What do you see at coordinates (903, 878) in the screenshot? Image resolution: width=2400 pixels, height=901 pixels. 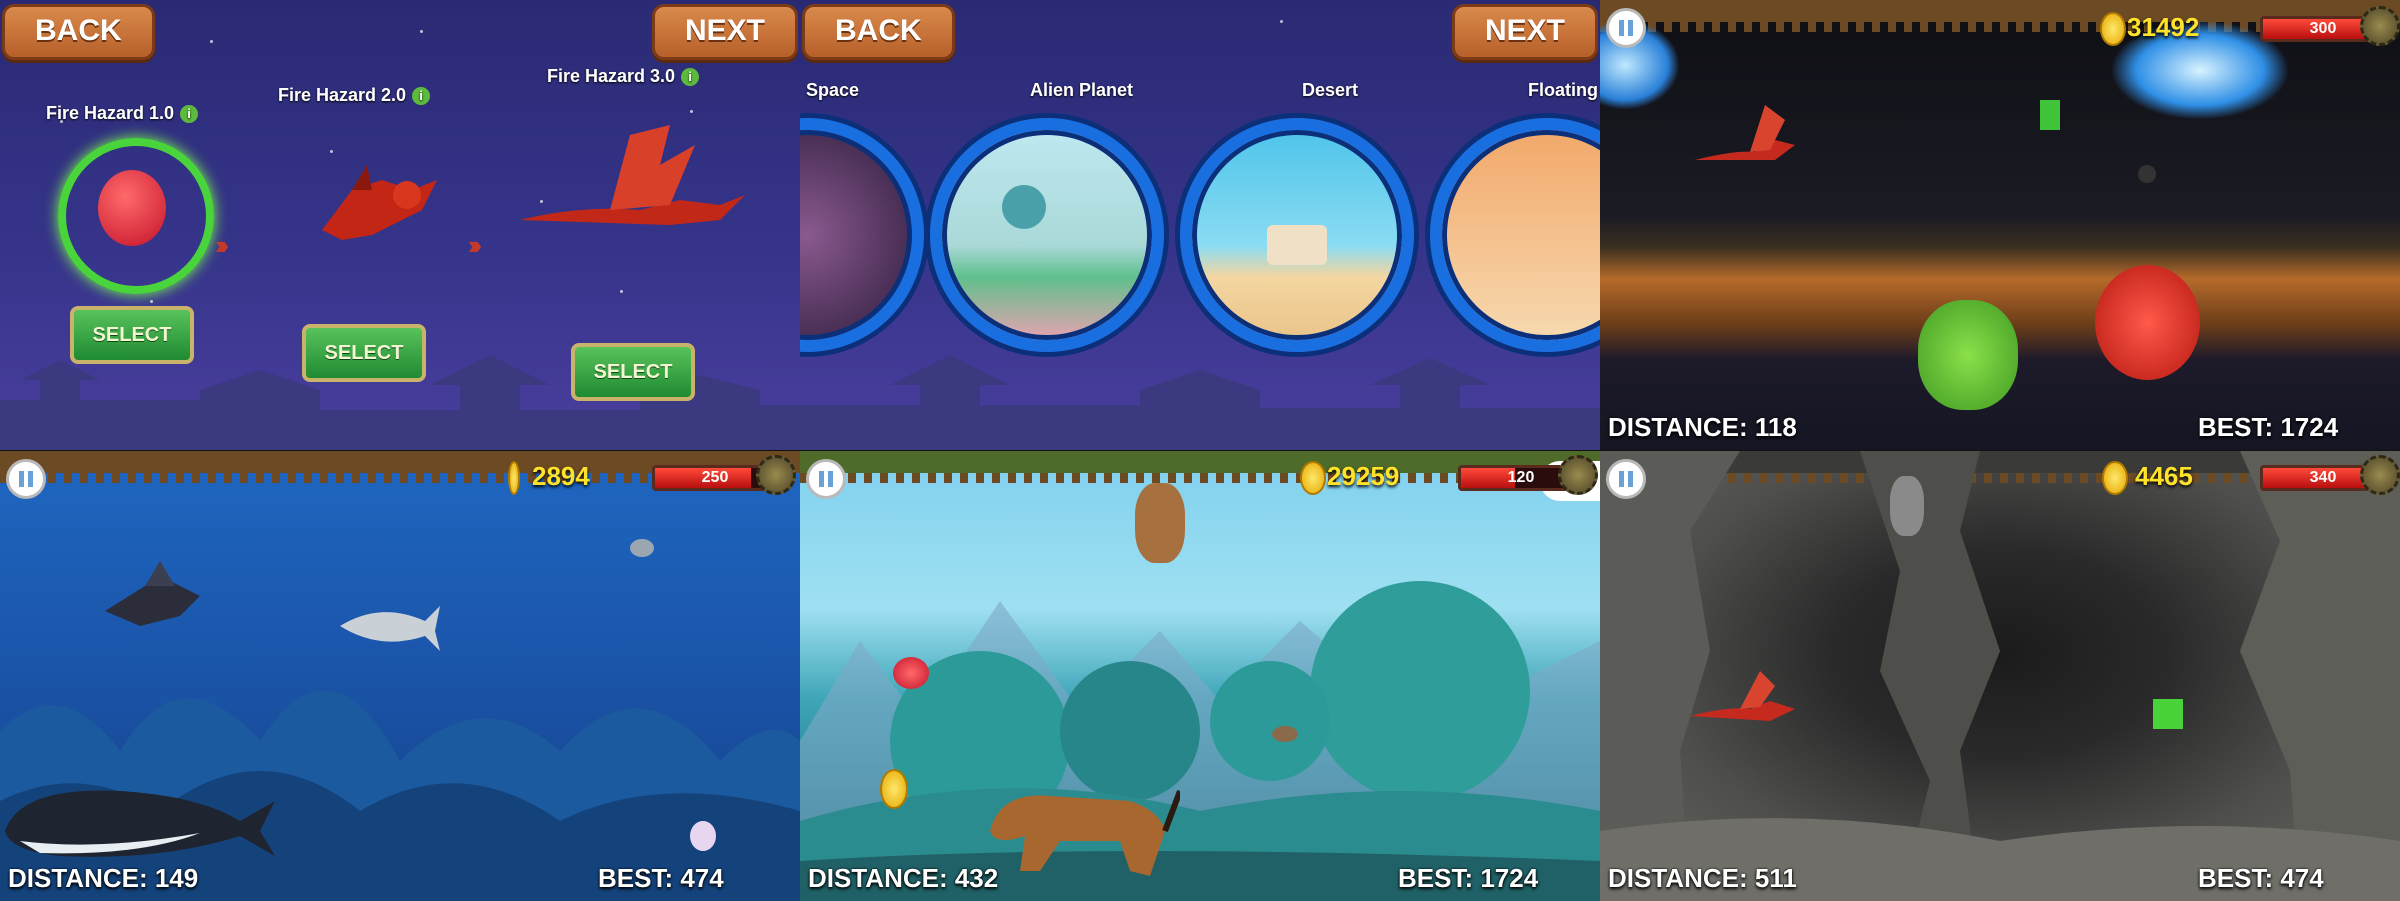 I see `distance-label: DISTANCE: 432` at bounding box center [903, 878].